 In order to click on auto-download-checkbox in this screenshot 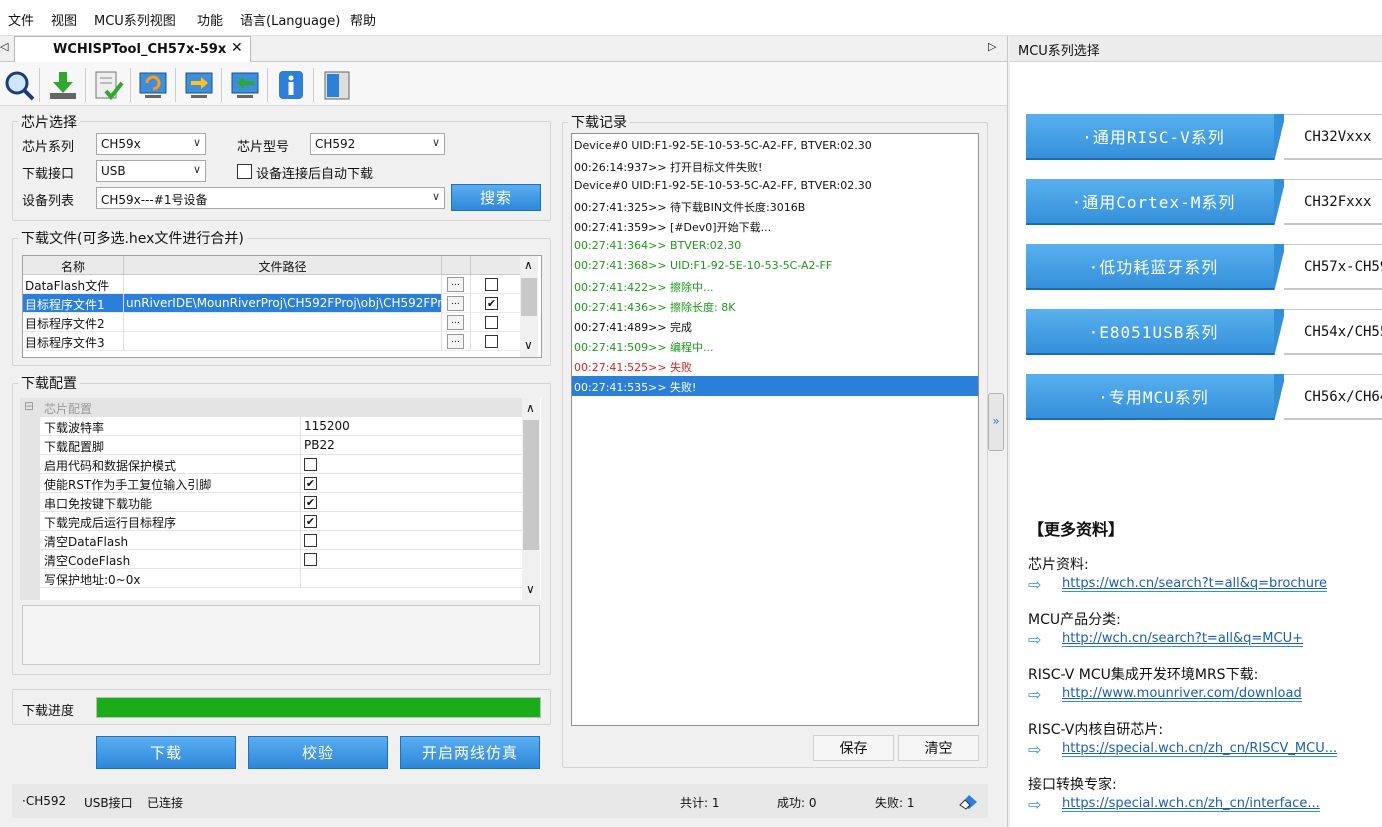, I will do `click(244, 171)`.